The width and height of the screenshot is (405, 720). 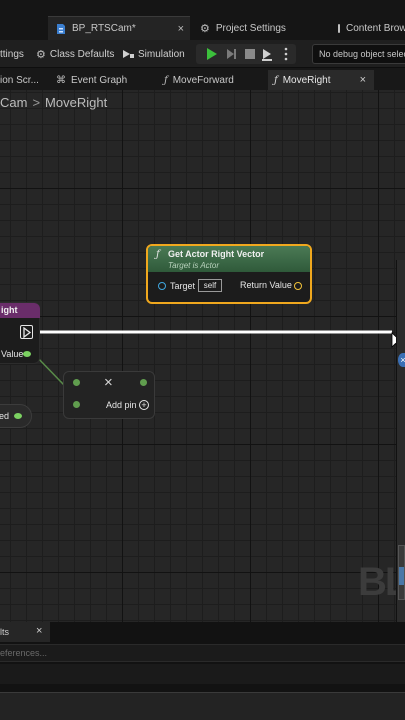 I want to click on find-results-list, so click(x=202, y=674).